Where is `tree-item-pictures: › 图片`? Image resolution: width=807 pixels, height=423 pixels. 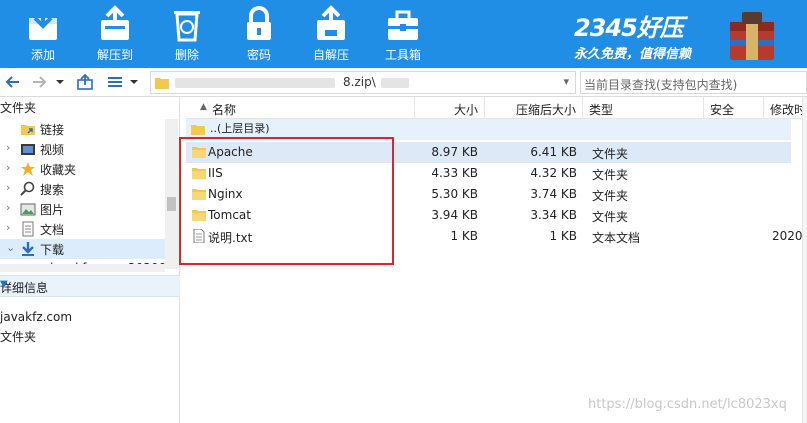
tree-item-pictures: › 图片 is located at coordinates (82, 209).